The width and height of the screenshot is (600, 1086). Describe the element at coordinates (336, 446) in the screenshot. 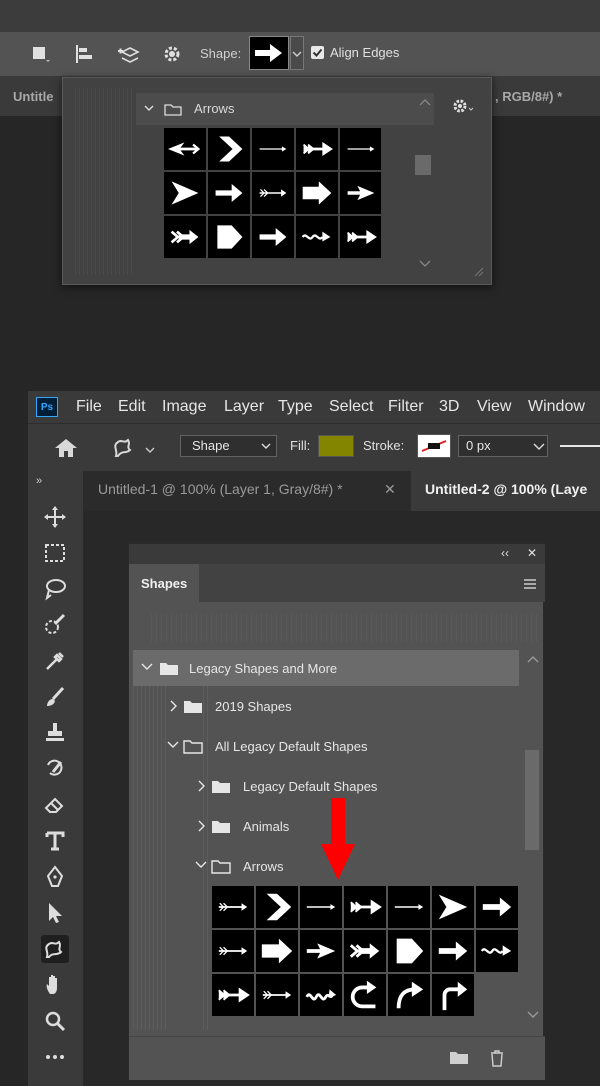

I see `fill-swatch` at that location.